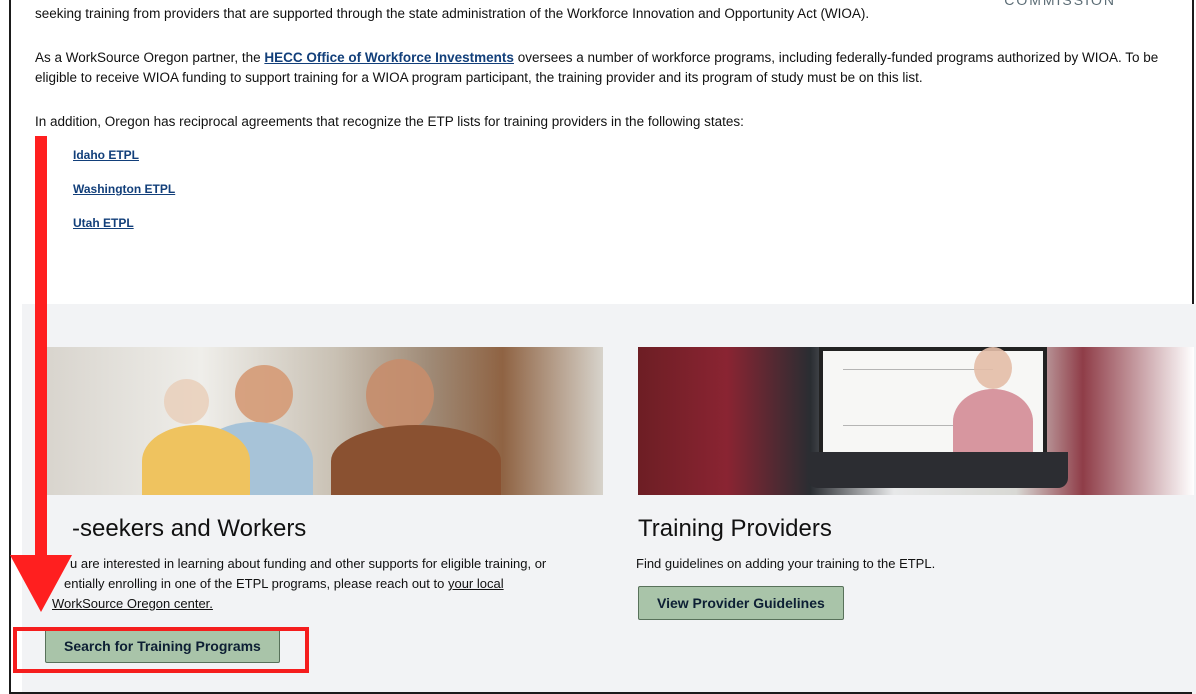  I want to click on training-provider-photo, so click(916, 421).